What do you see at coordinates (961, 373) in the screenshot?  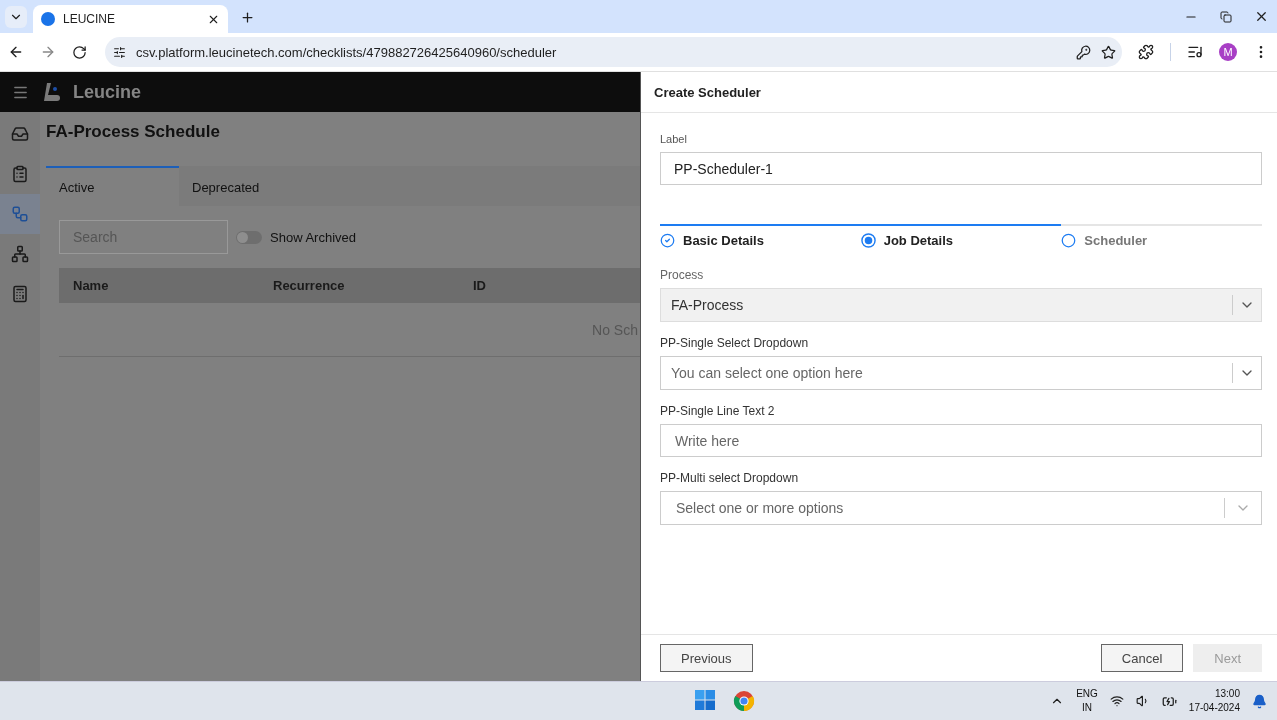 I see `dropdown-field: You can select one option here` at bounding box center [961, 373].